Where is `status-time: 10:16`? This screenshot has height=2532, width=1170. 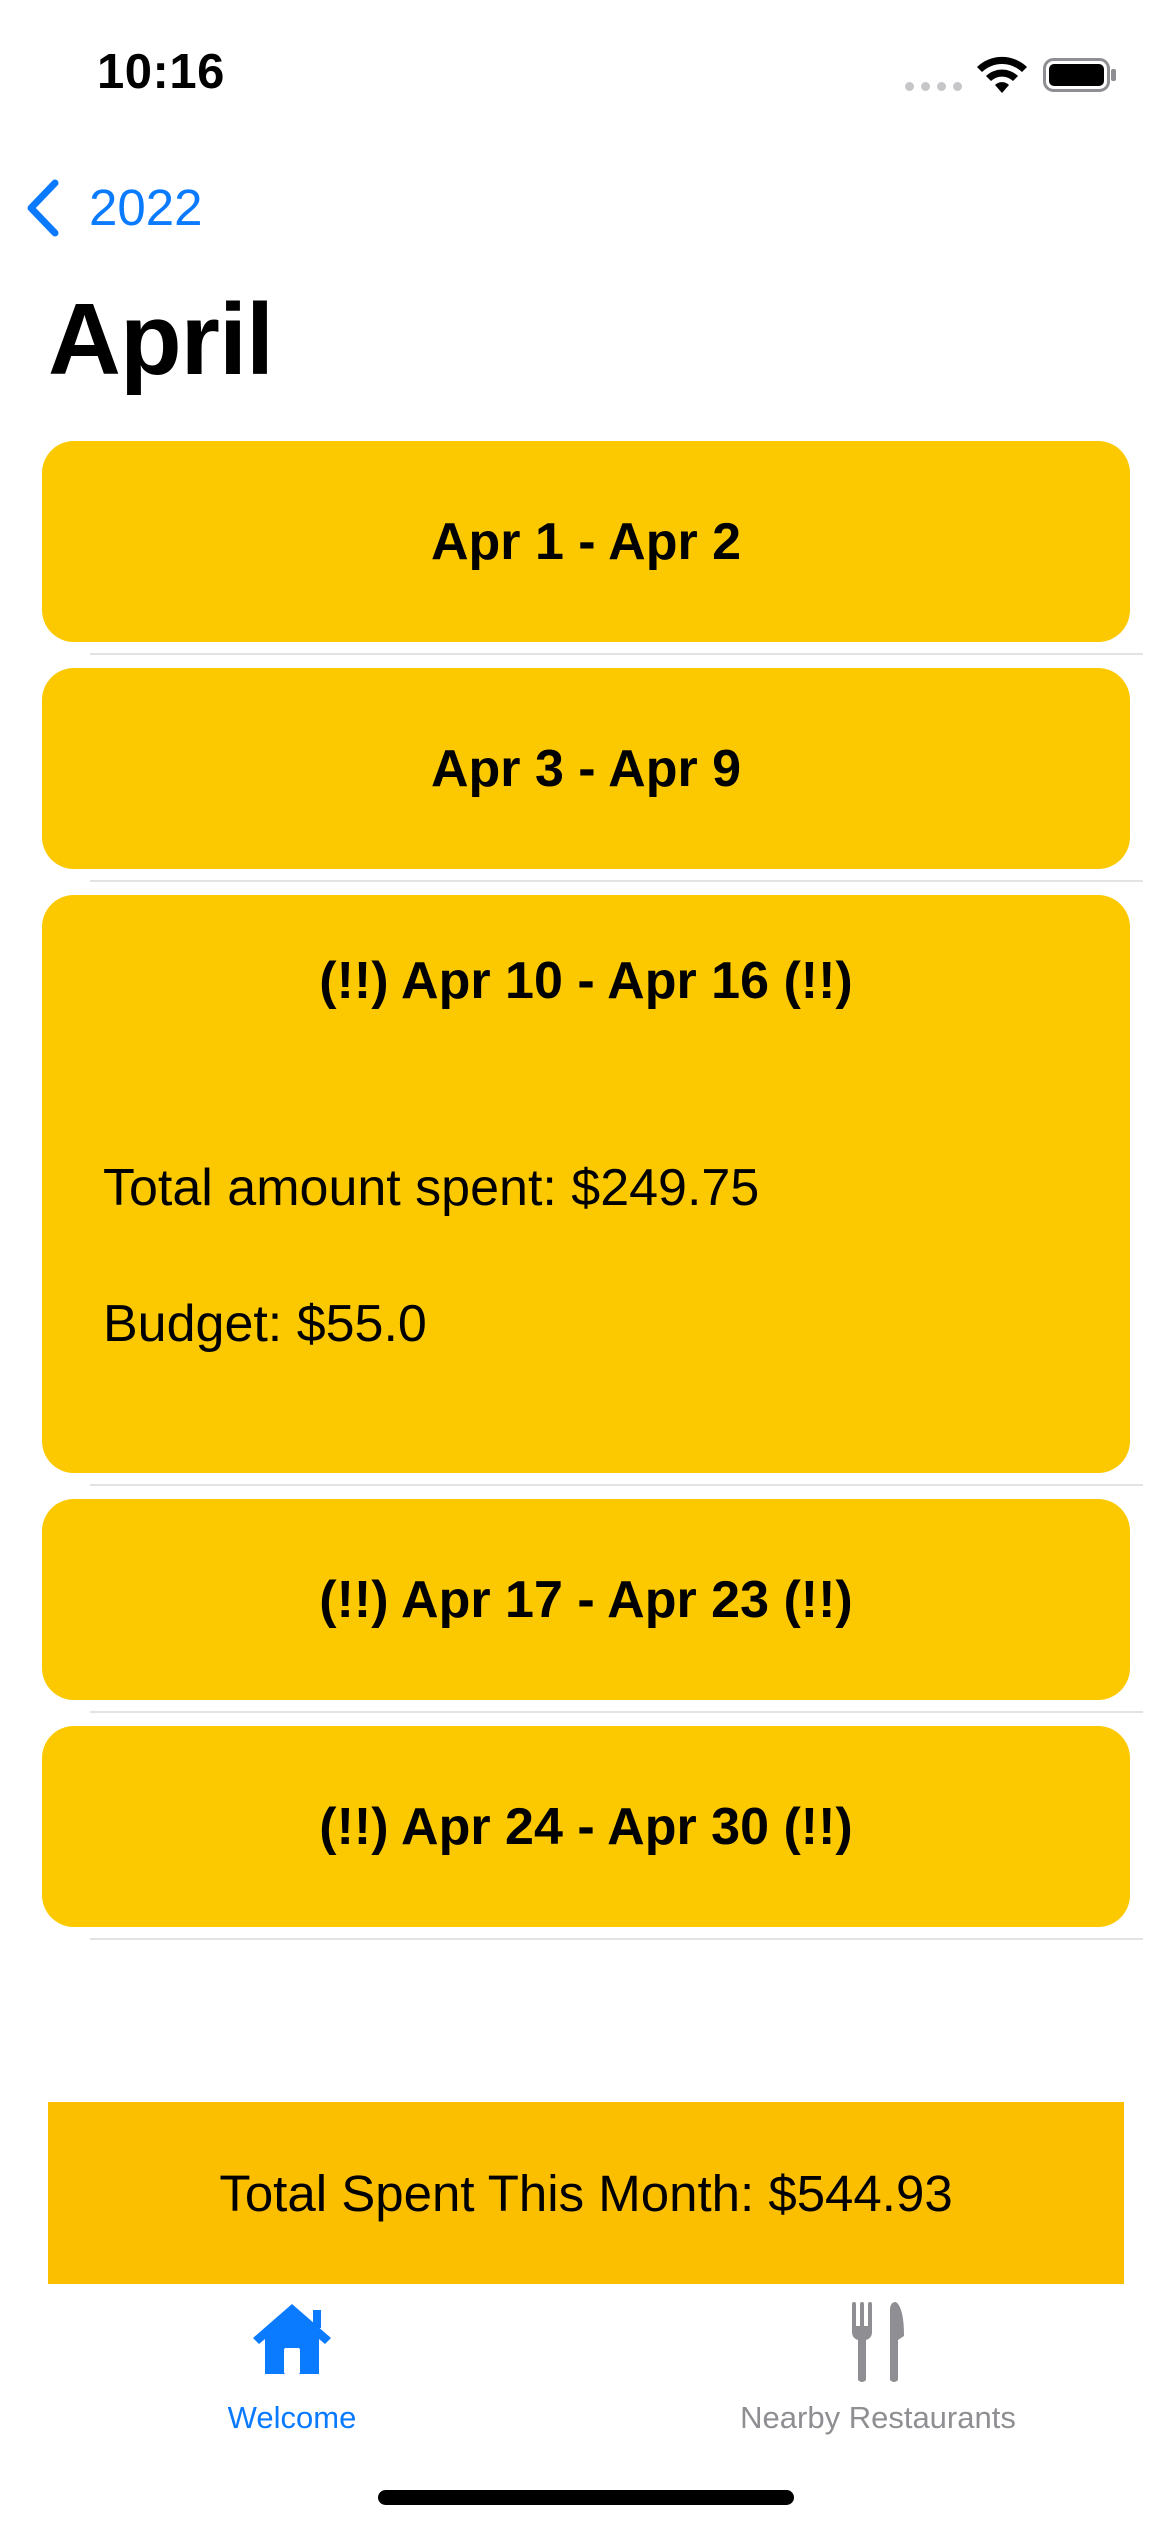
status-time: 10:16 is located at coordinates (161, 72).